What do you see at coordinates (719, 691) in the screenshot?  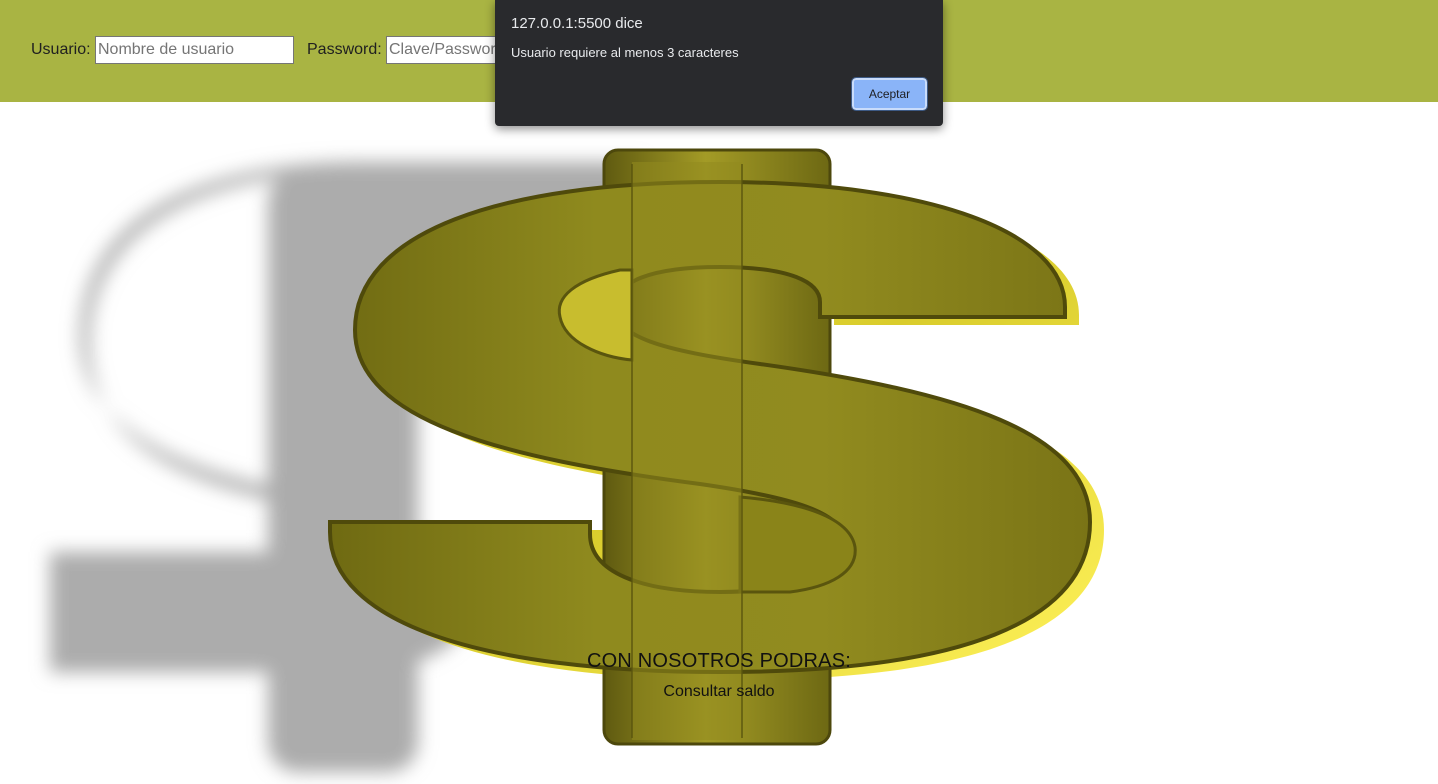 I see `promo-item-balance: Consultar saldo` at bounding box center [719, 691].